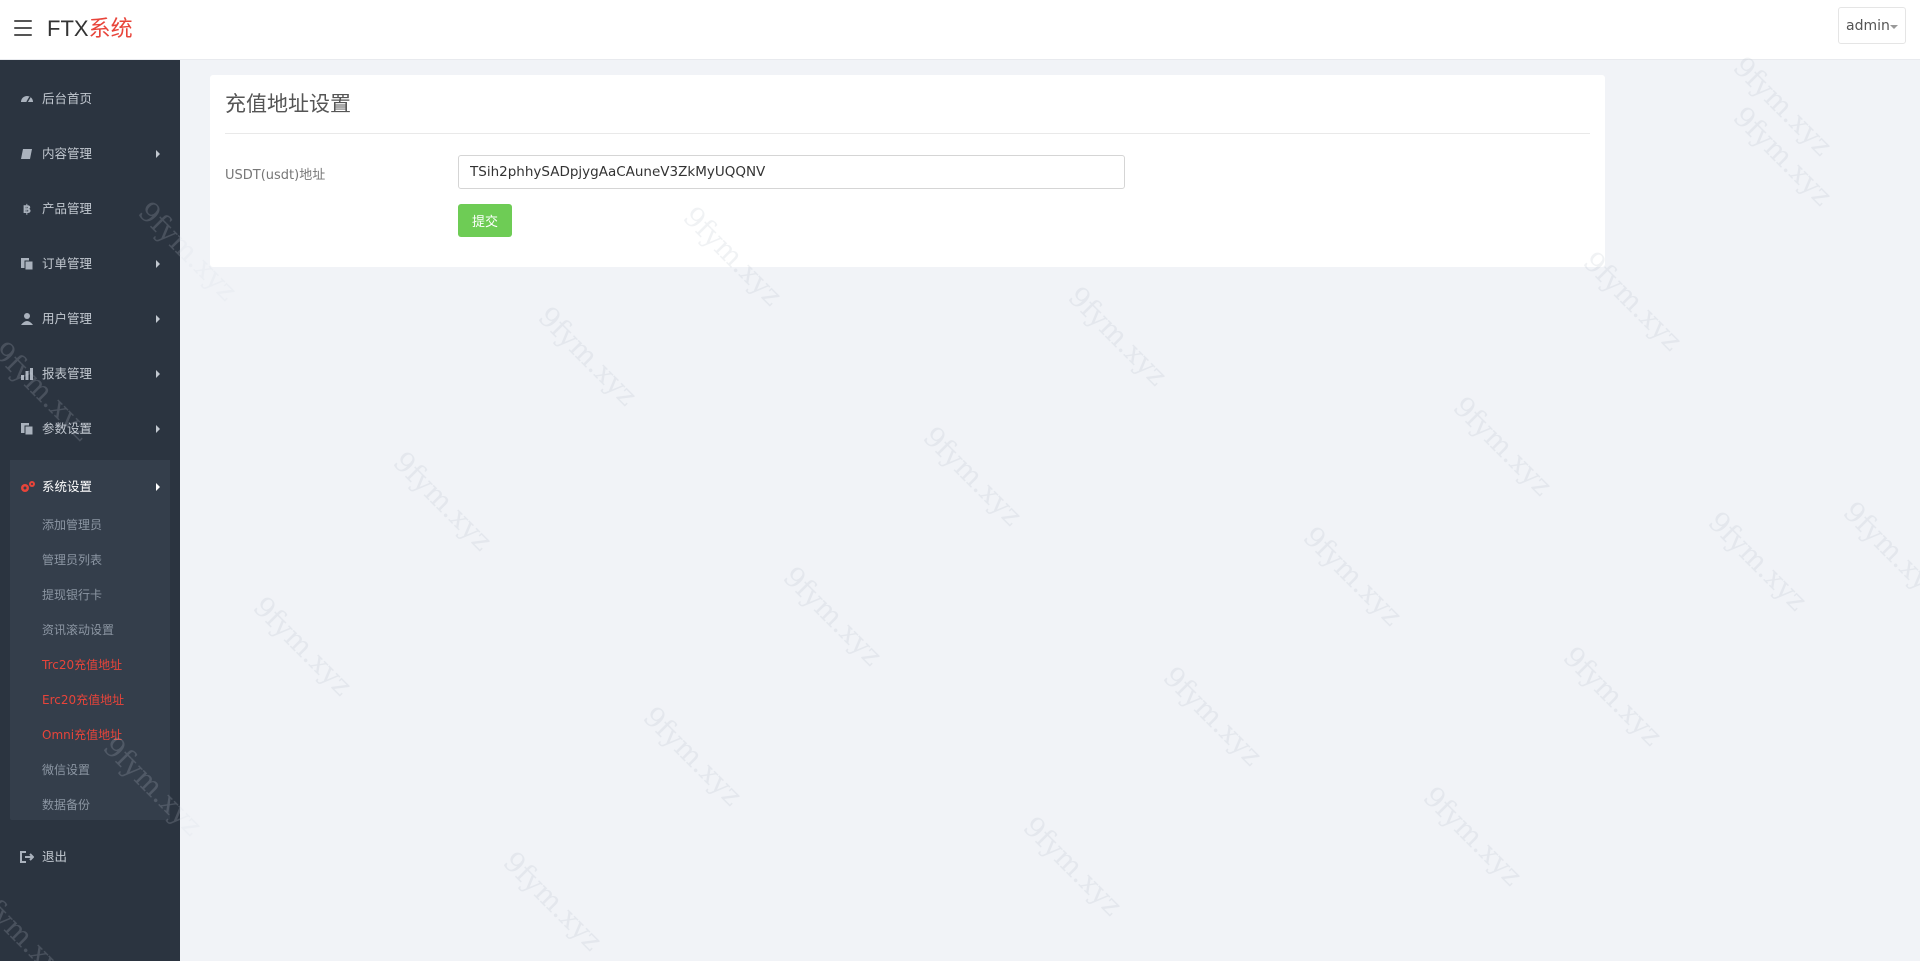 This screenshot has width=1920, height=961. Describe the element at coordinates (82, 735) in the screenshot. I see `submenu-omni-address: Omni充值地址` at that location.